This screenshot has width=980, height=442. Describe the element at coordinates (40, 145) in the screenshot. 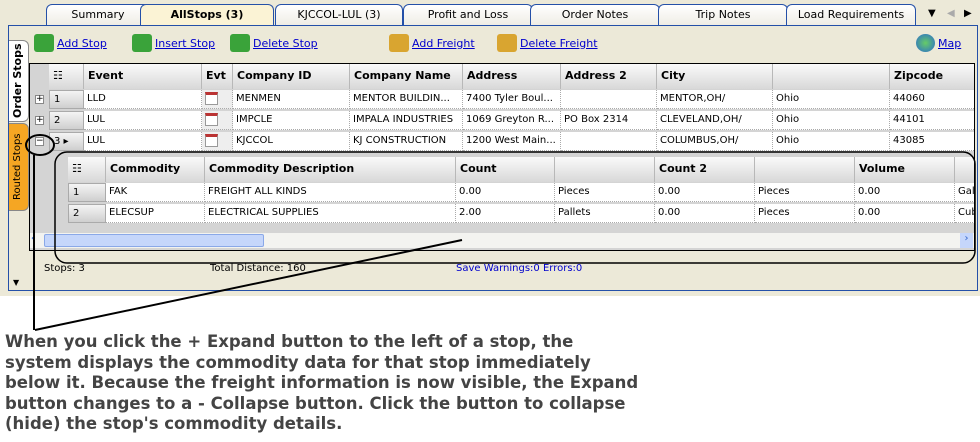

I see `callout-circle` at that location.